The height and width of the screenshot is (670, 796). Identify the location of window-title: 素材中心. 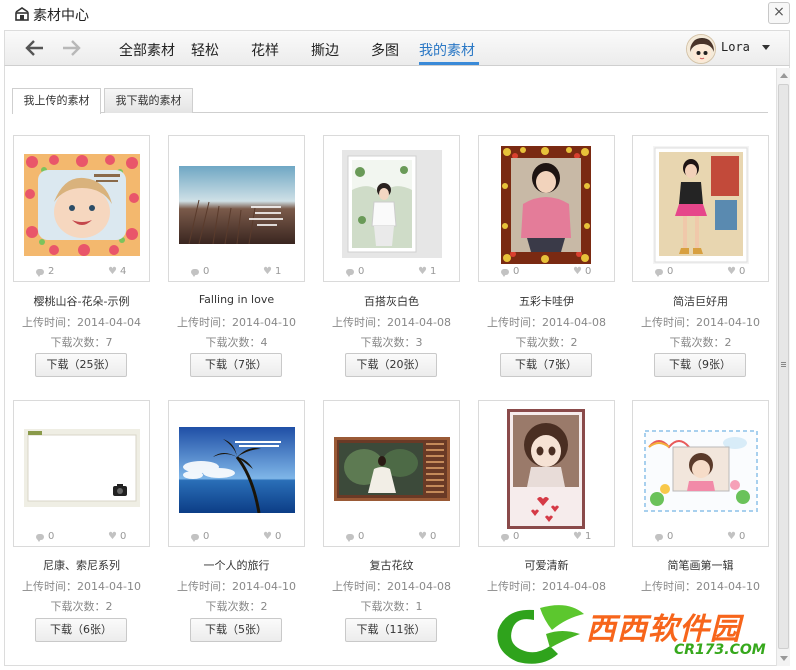
(61, 16).